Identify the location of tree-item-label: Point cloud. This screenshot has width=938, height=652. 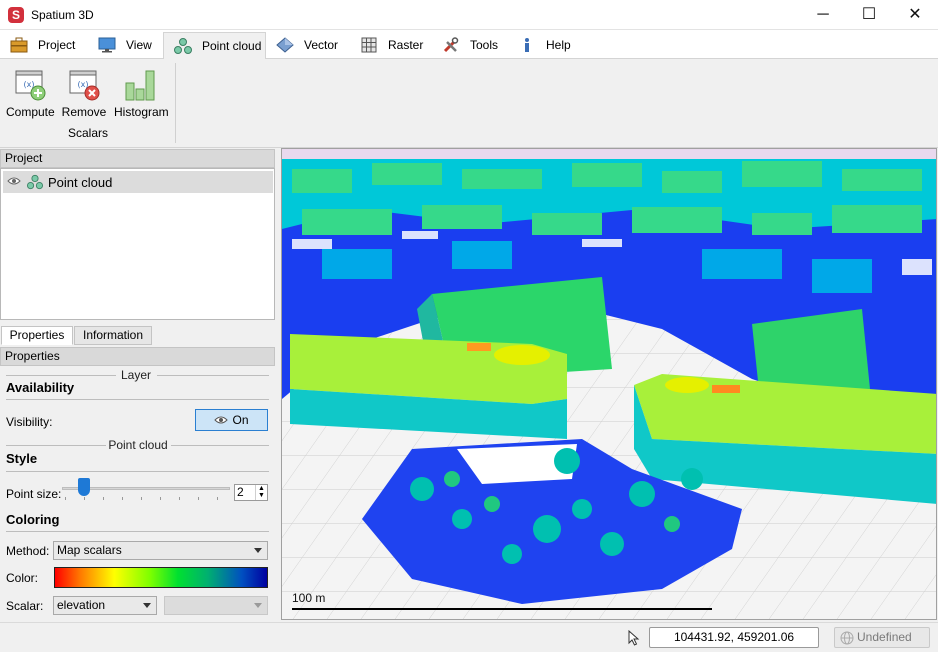
(80, 182).